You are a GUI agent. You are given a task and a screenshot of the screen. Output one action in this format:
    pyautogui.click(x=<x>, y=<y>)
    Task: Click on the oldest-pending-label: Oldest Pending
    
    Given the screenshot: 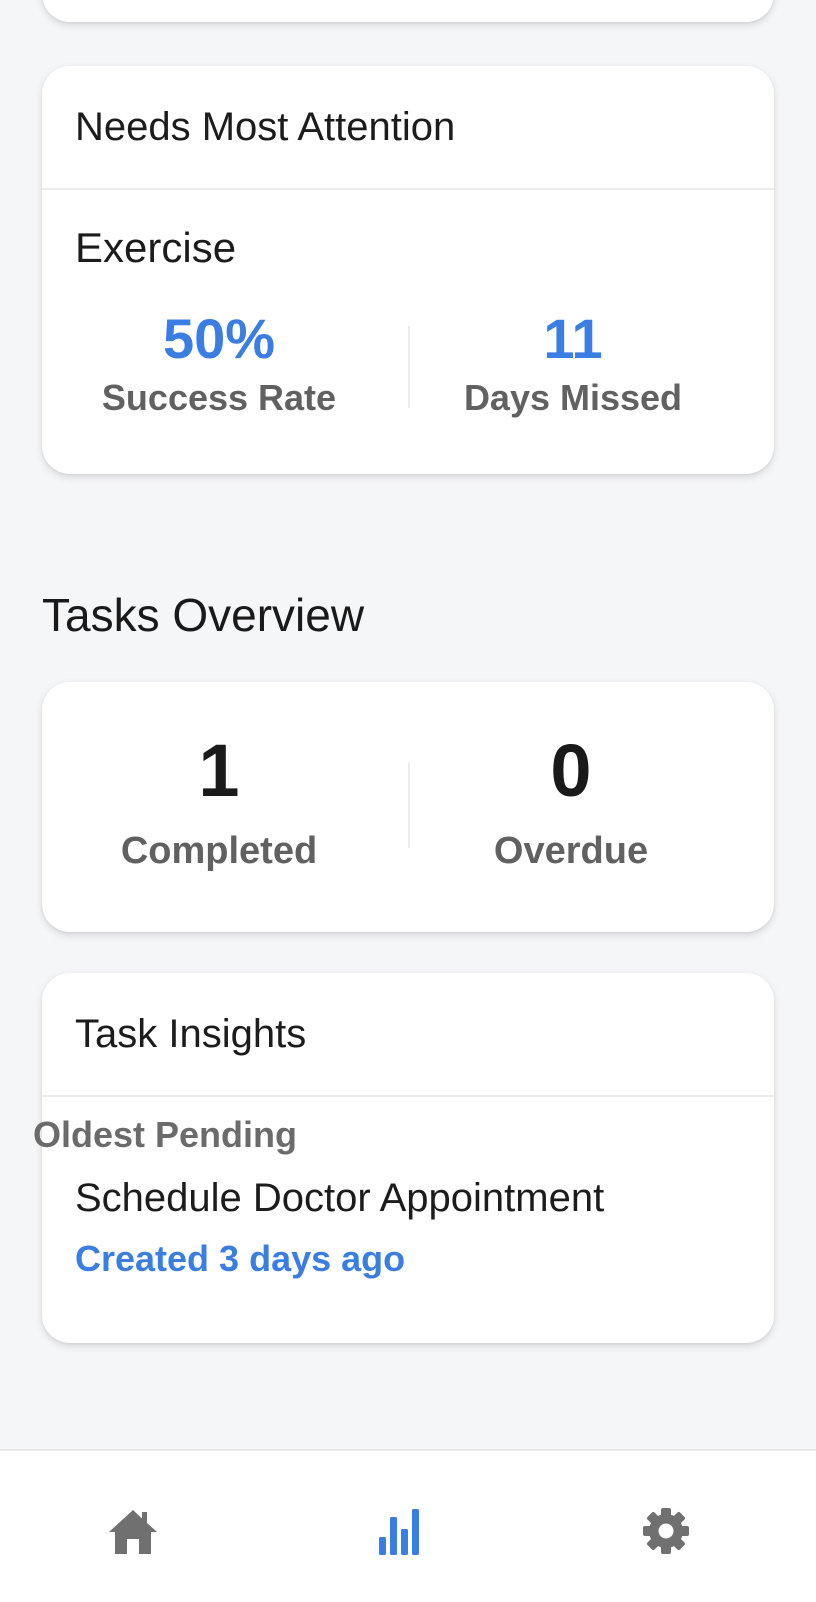 What is the action you would take?
    pyautogui.click(x=165, y=1134)
    